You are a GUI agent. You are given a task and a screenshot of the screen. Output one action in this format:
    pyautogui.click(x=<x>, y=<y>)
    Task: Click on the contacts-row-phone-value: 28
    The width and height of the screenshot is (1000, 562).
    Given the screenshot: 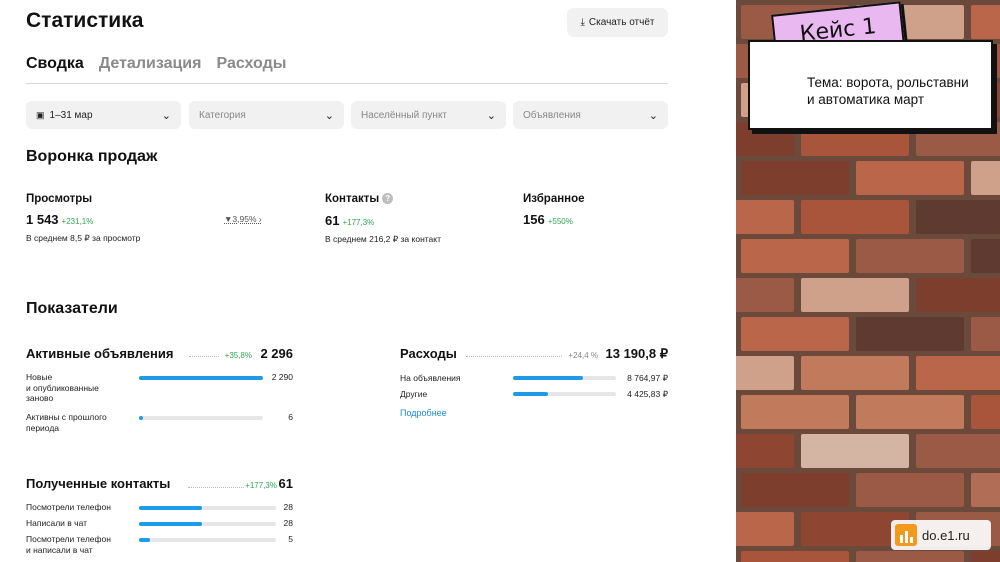 What is the action you would take?
    pyautogui.click(x=288, y=507)
    